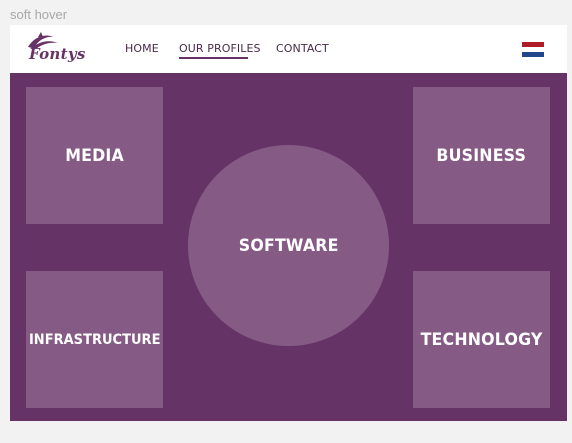 This screenshot has height=443, width=572. I want to click on frame-label: soft hover, so click(39, 14).